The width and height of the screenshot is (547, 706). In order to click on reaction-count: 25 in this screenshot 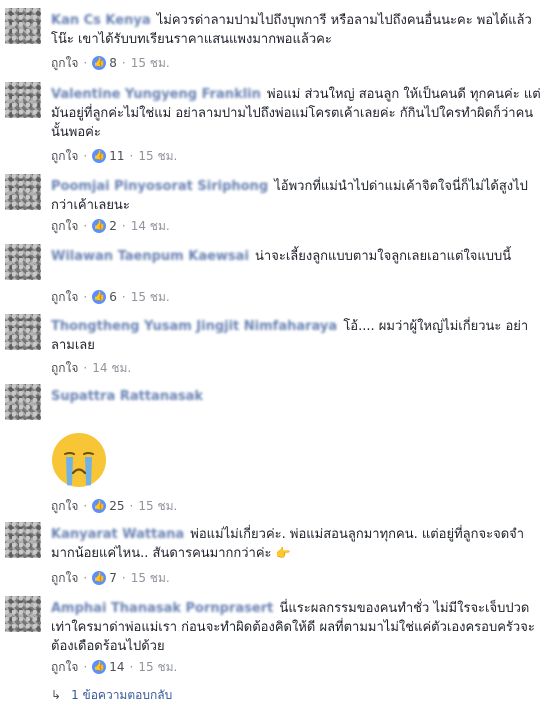, I will do `click(116, 506)`.